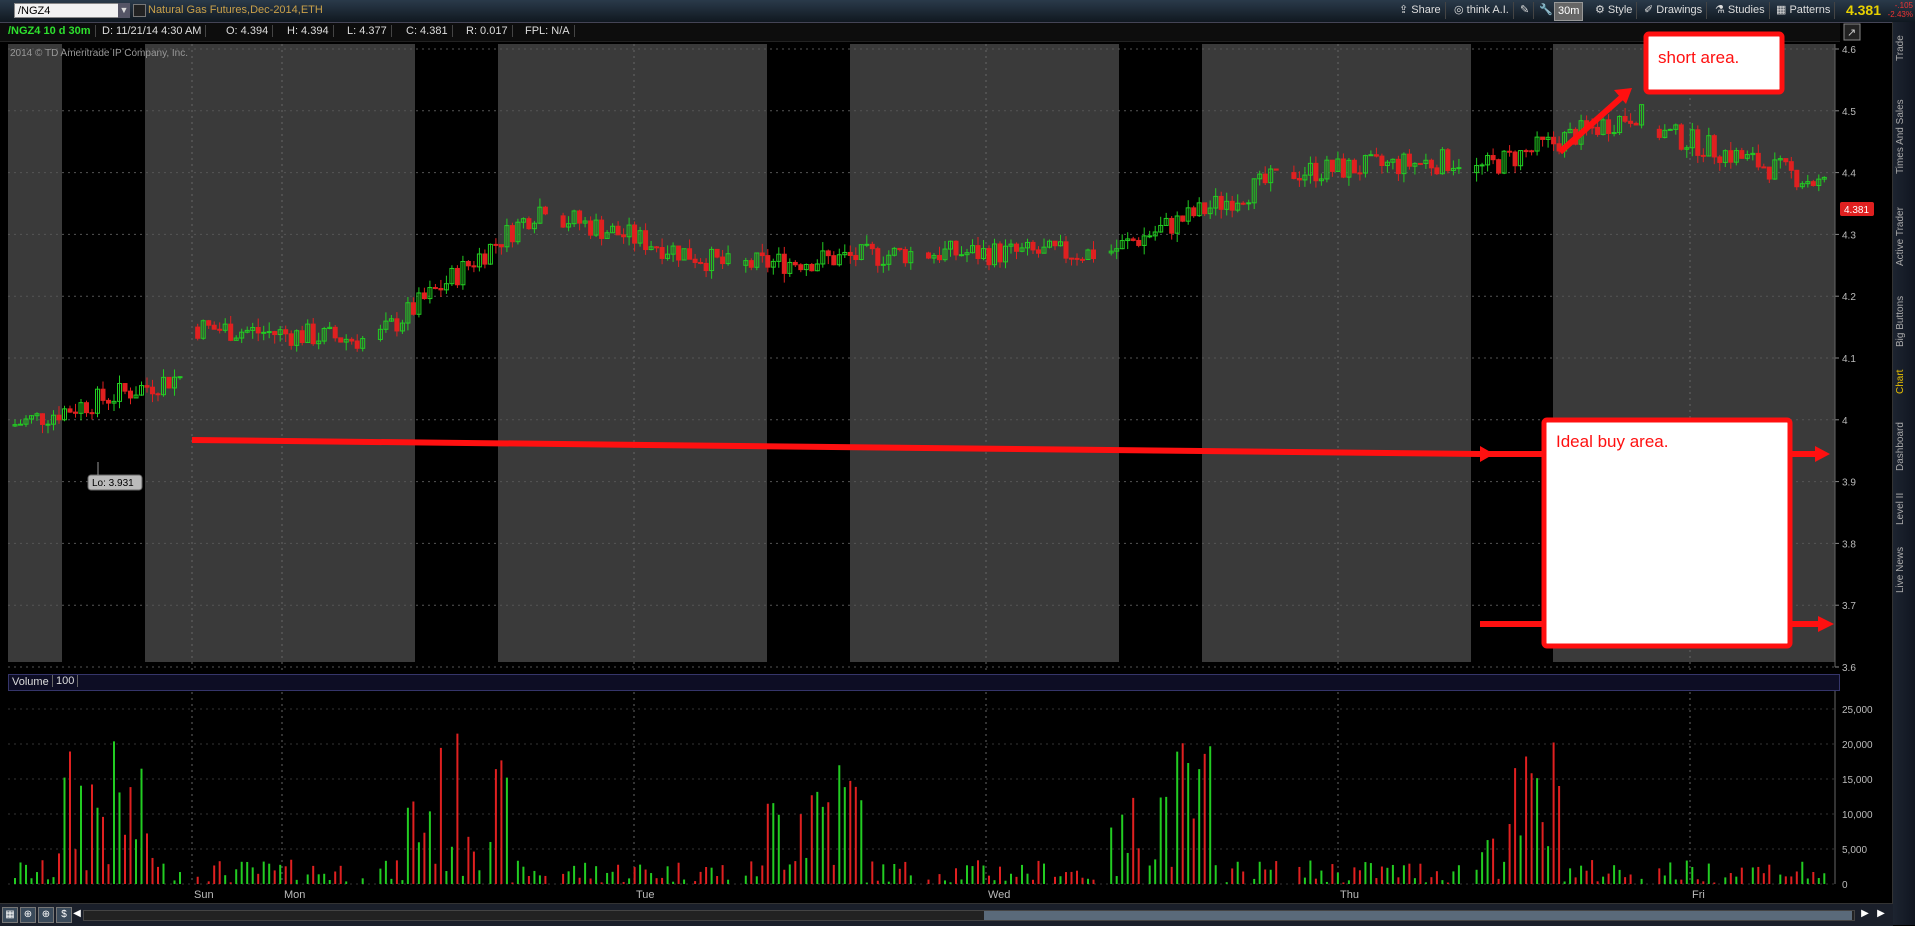 This screenshot has height=926, width=1915. I want to click on time-tick-0: Sun, so click(204, 895).